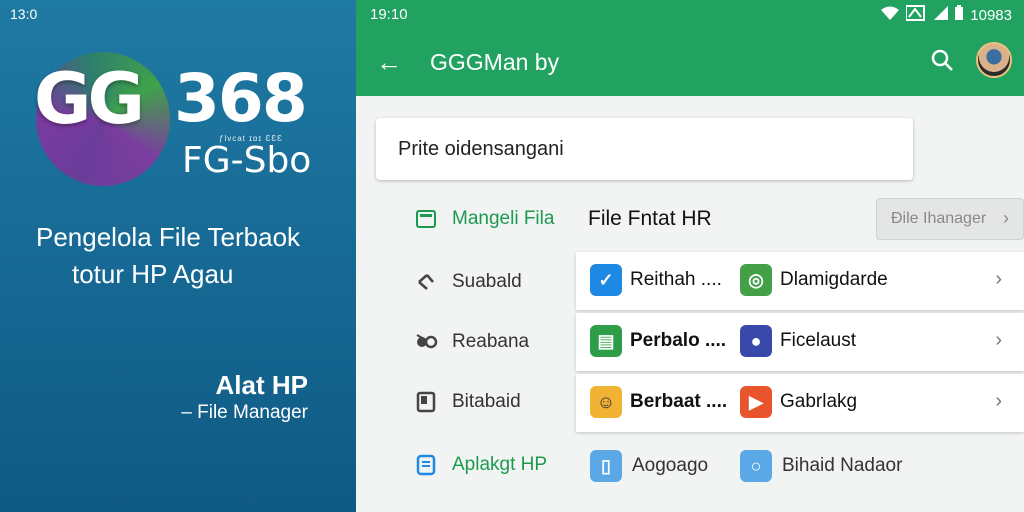 Image resolution: width=1024 pixels, height=512 pixels. Describe the element at coordinates (389, 62) in the screenshot. I see `arrow-back-icon: ←` at that location.